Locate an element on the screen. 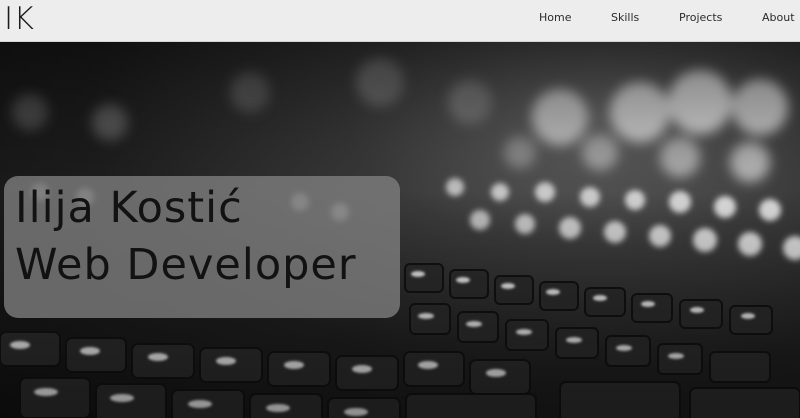  nav-link-skills: Skills is located at coordinates (625, 17).